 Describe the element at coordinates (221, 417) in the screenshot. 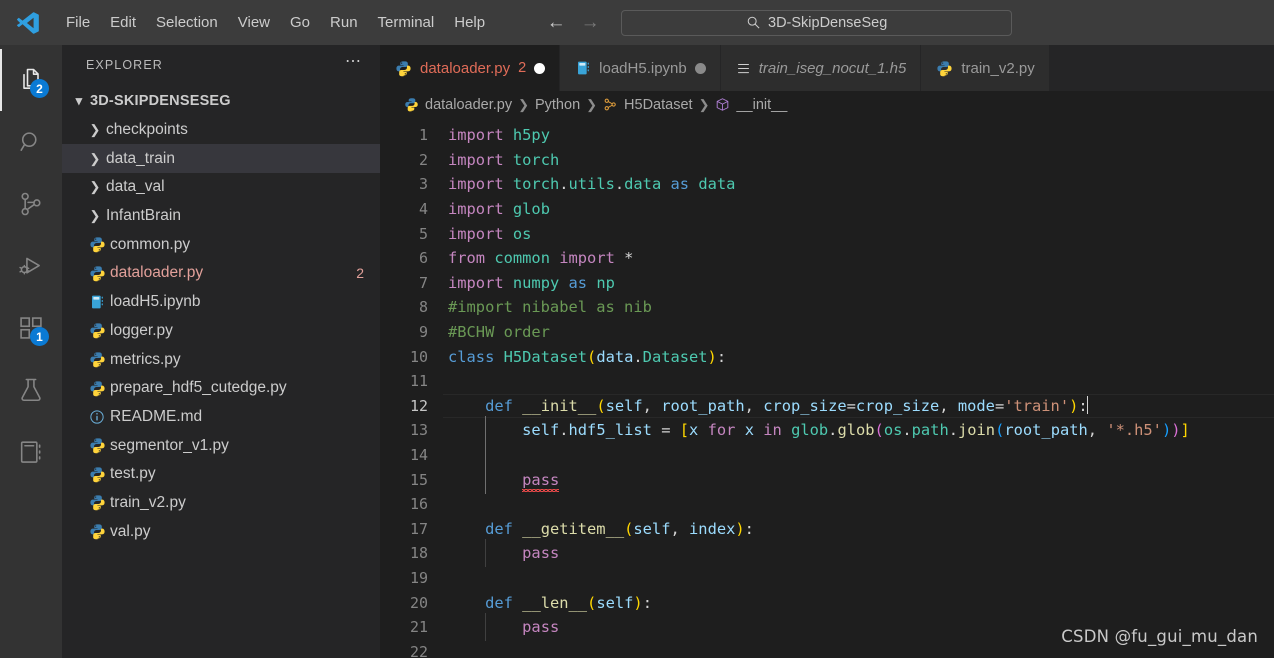

I see `tree-item-readme-md: README.md` at that location.